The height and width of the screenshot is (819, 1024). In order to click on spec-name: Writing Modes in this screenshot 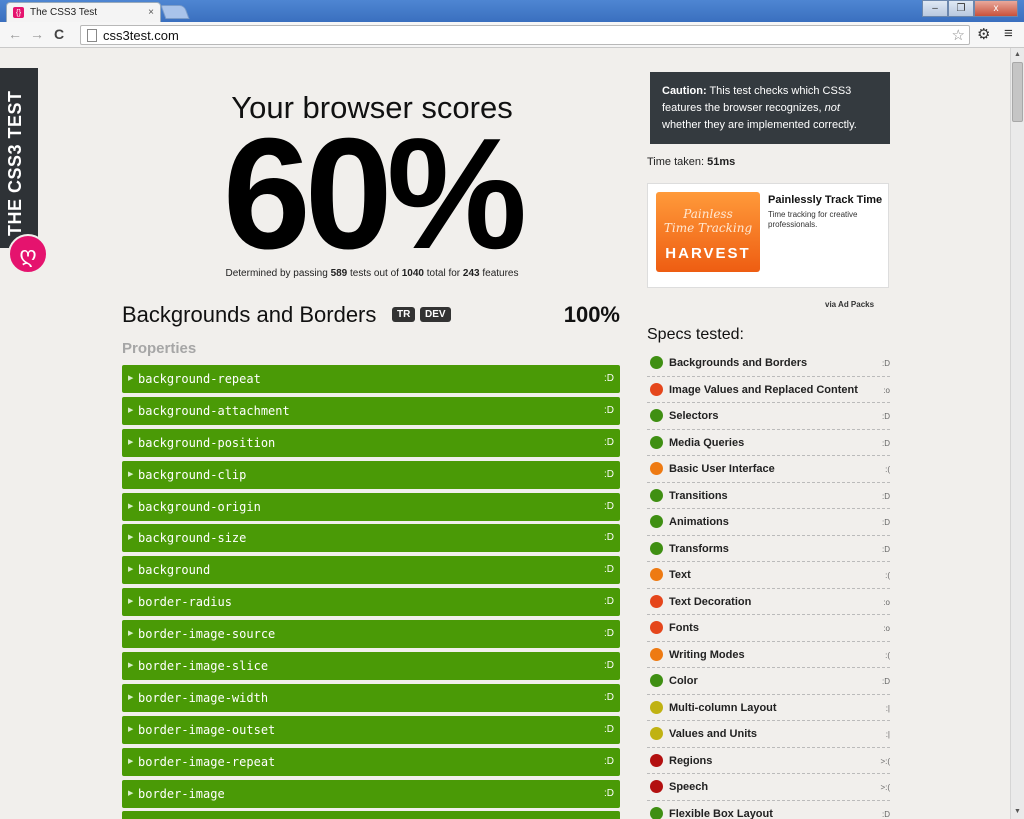, I will do `click(707, 655)`.